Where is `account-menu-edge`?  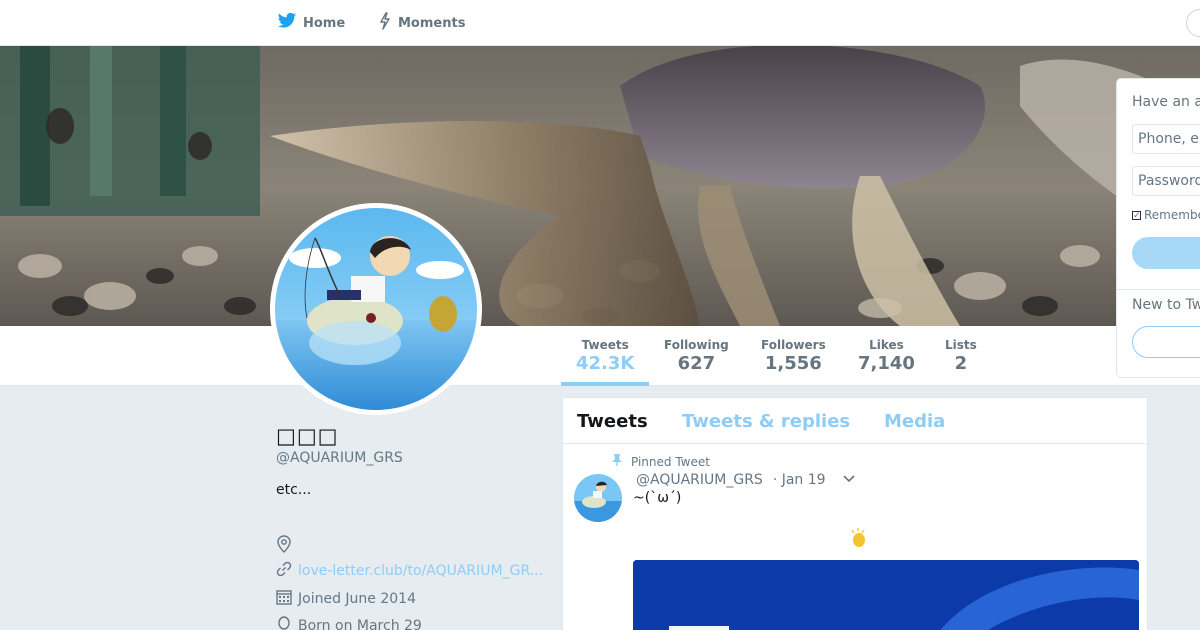 account-menu-edge is located at coordinates (1193, 23).